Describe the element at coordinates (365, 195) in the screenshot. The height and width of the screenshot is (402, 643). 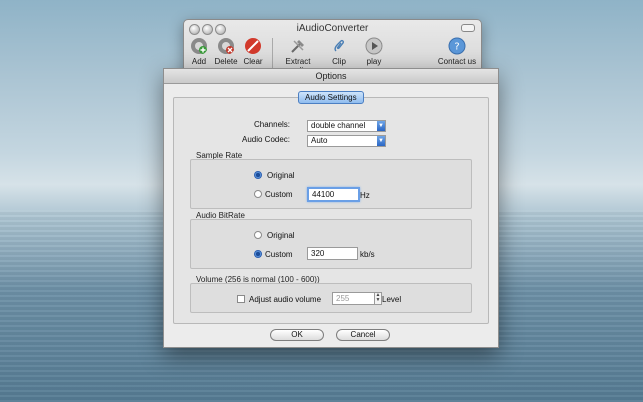
I see `sample-rate-unit: Hz` at that location.